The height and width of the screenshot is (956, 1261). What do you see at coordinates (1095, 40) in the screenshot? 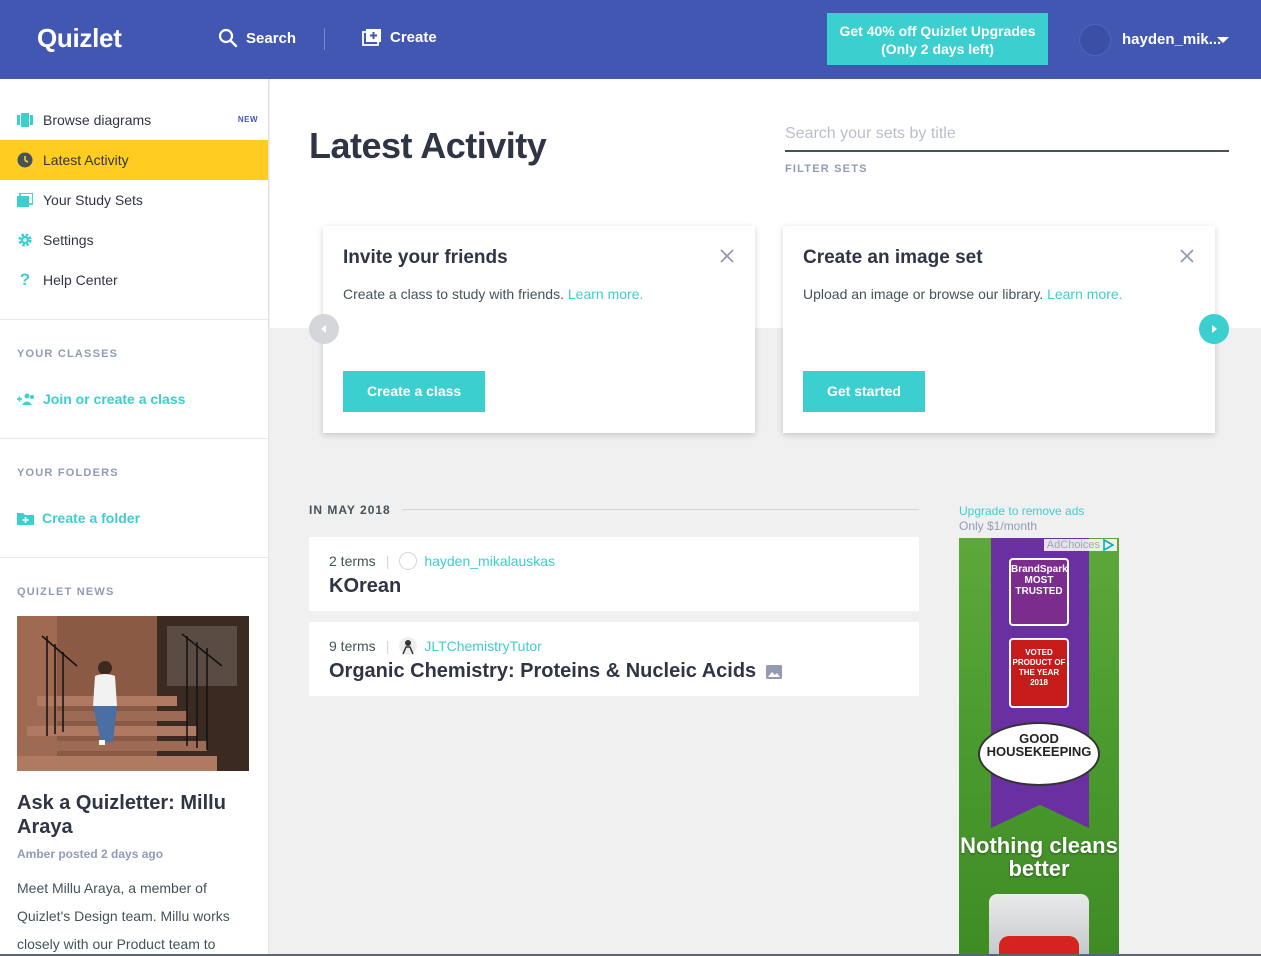
I see `user-avatar` at bounding box center [1095, 40].